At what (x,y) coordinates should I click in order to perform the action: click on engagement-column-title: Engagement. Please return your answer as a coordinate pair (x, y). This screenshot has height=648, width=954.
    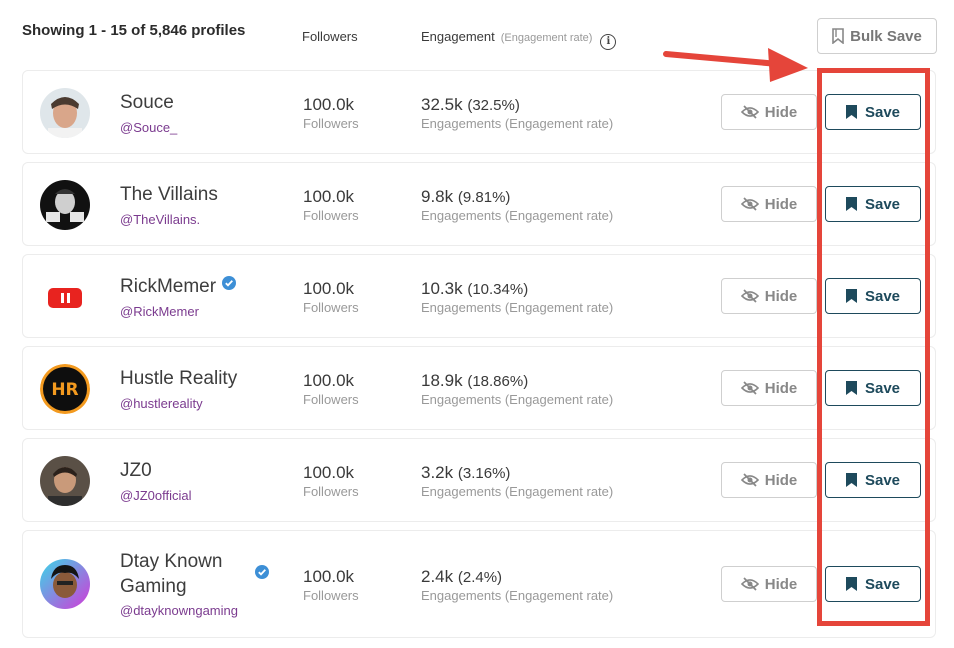
    Looking at the image, I should click on (458, 36).